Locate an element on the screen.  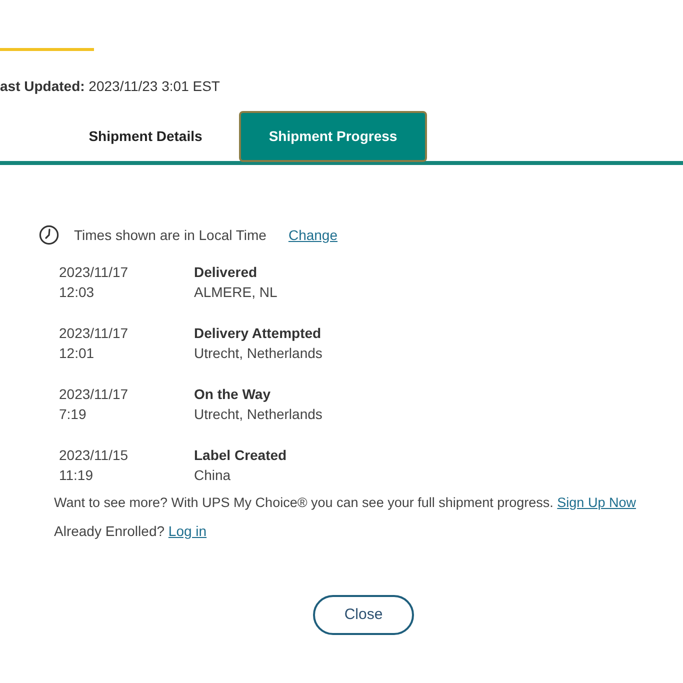
clock-icon is located at coordinates (49, 235).